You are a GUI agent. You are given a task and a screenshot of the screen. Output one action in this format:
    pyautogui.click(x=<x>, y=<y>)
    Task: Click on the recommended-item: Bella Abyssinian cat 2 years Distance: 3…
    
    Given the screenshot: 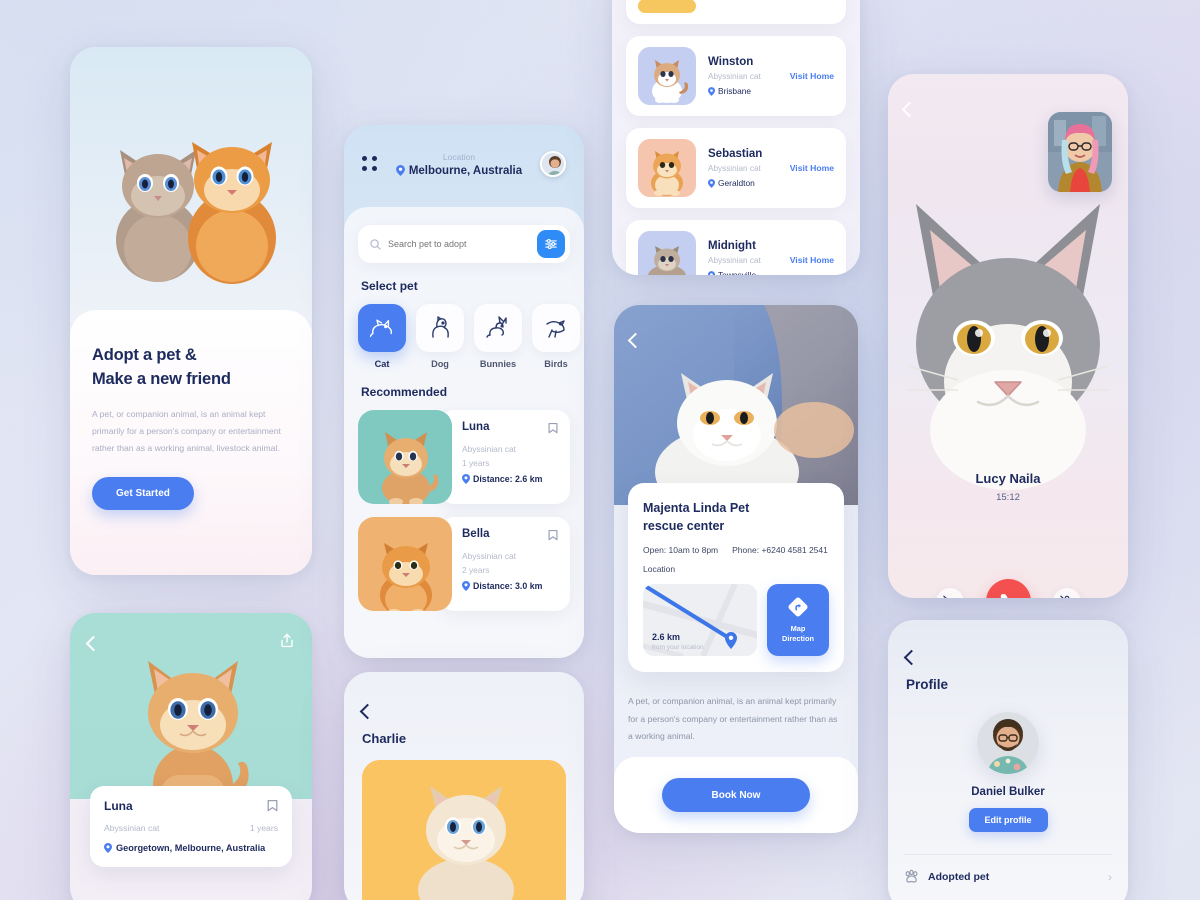 What is the action you would take?
    pyautogui.click(x=464, y=564)
    